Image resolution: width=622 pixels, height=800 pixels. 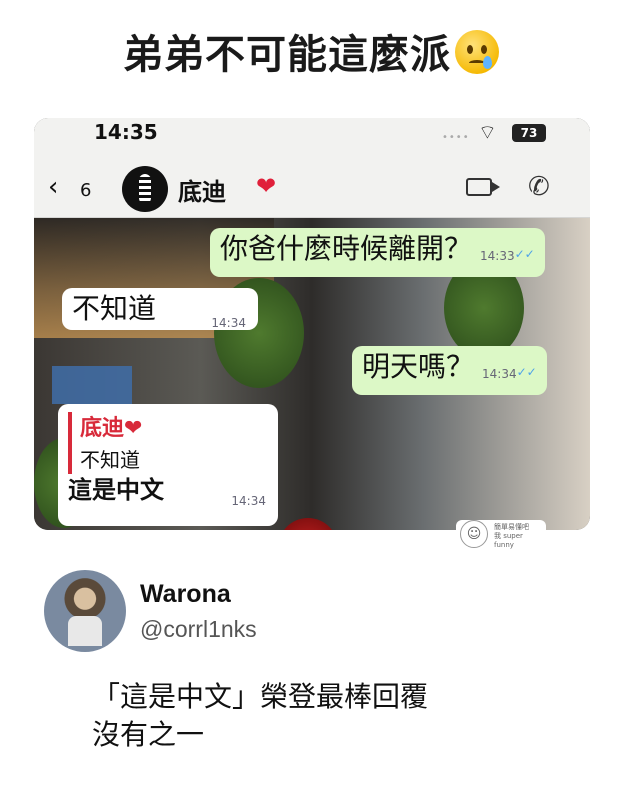 I want to click on tweet-author-name: Warona, so click(x=185, y=594).